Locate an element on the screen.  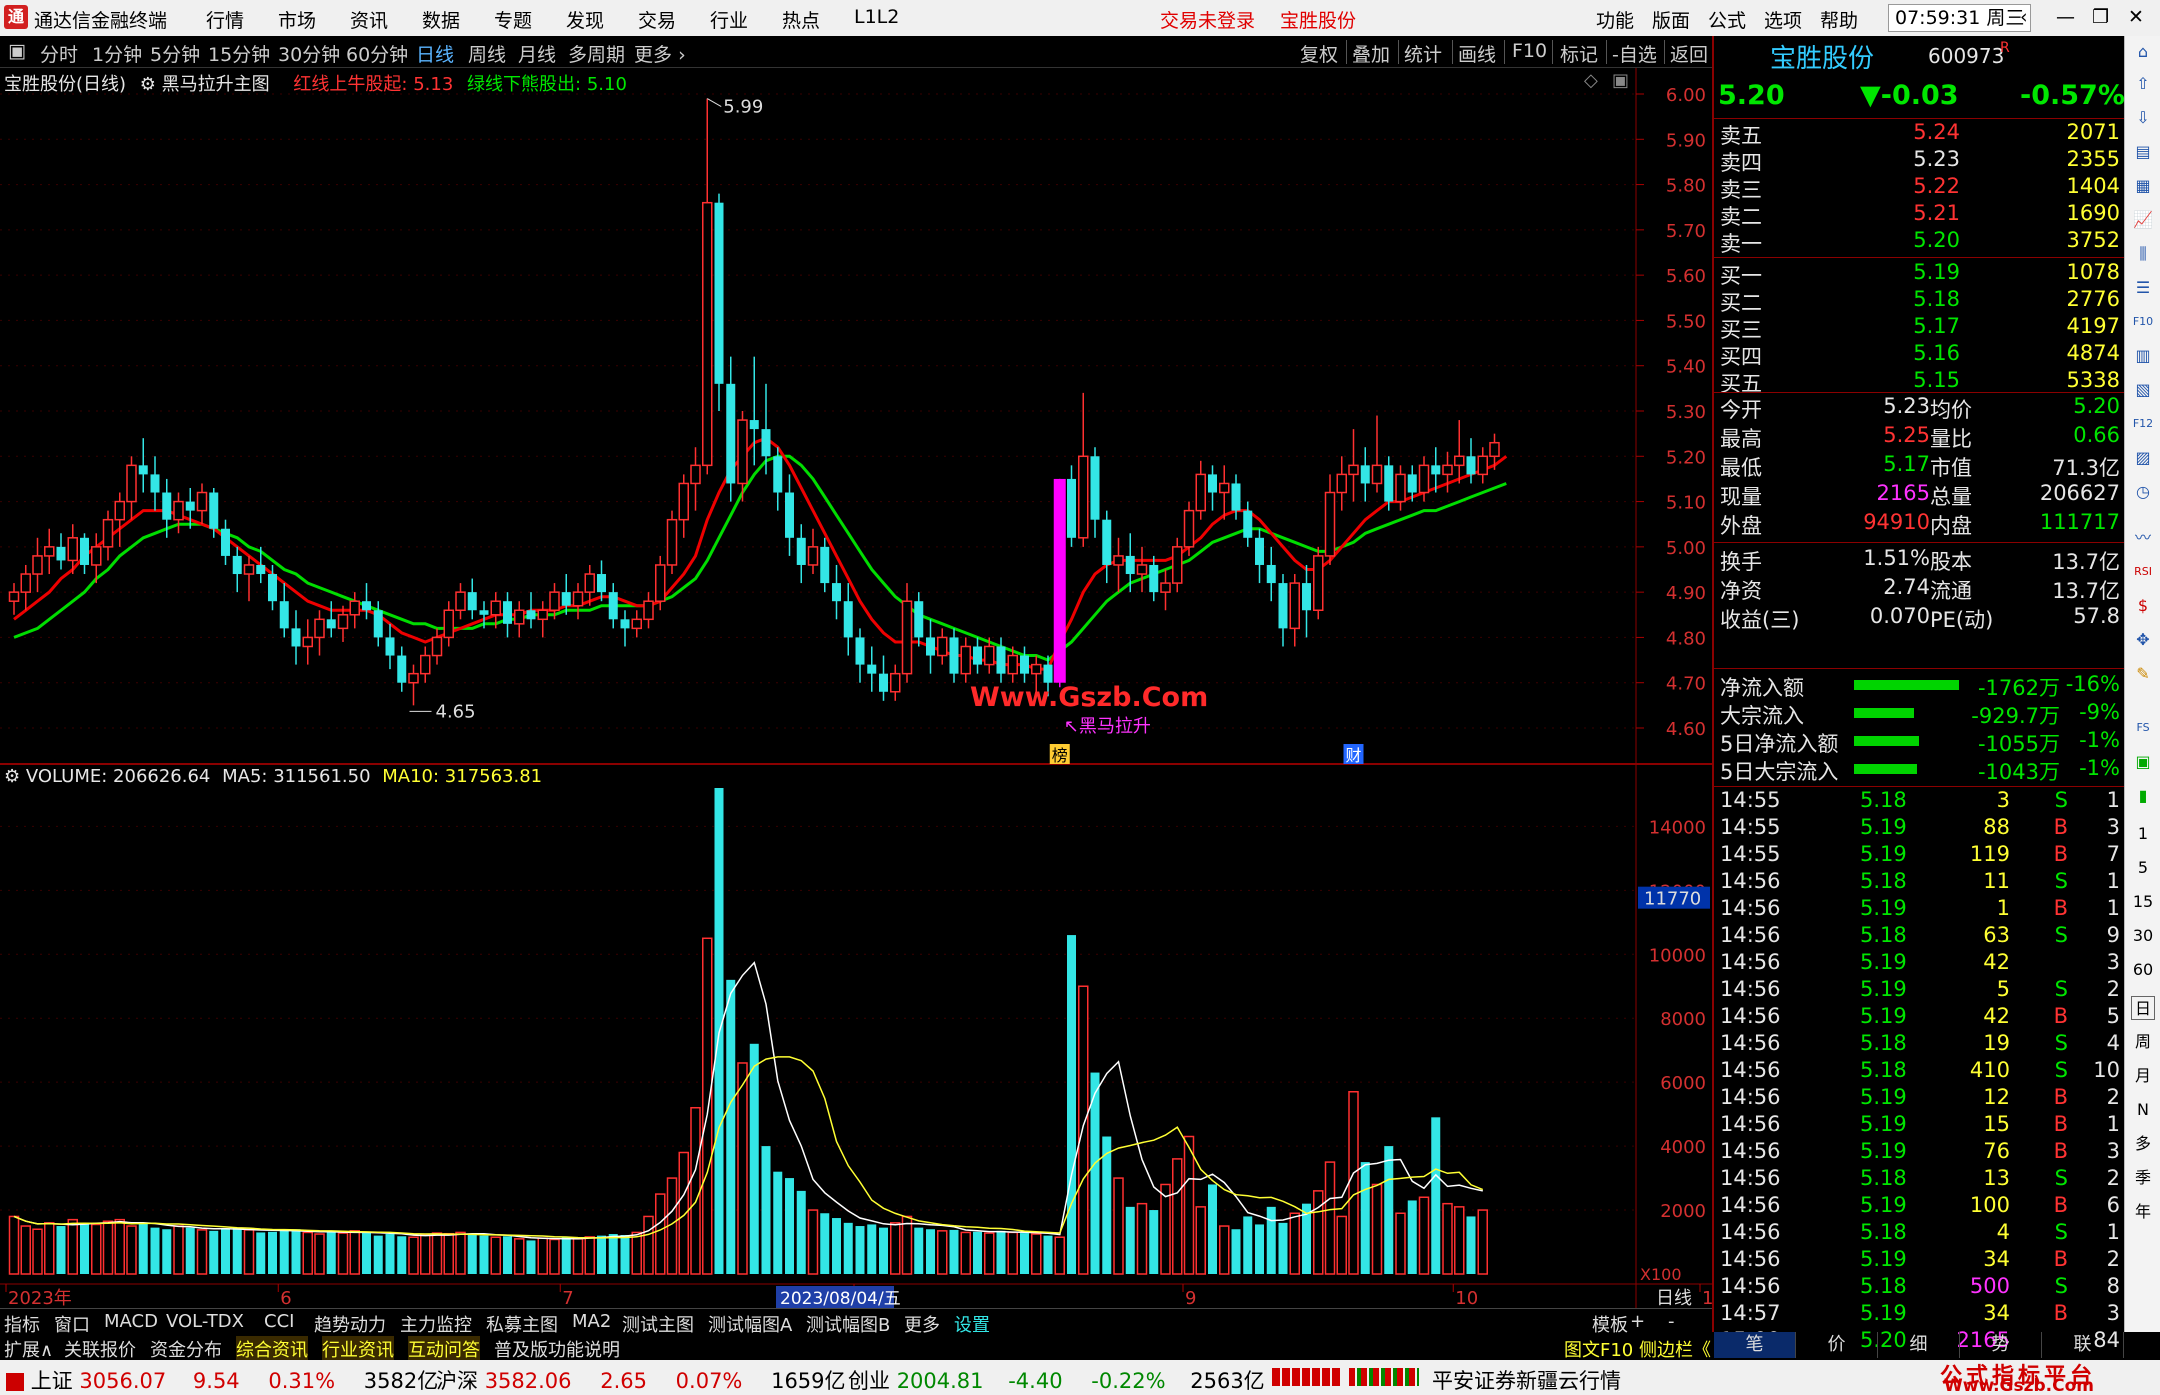
period-30: 30 is located at coordinates (2143, 936).